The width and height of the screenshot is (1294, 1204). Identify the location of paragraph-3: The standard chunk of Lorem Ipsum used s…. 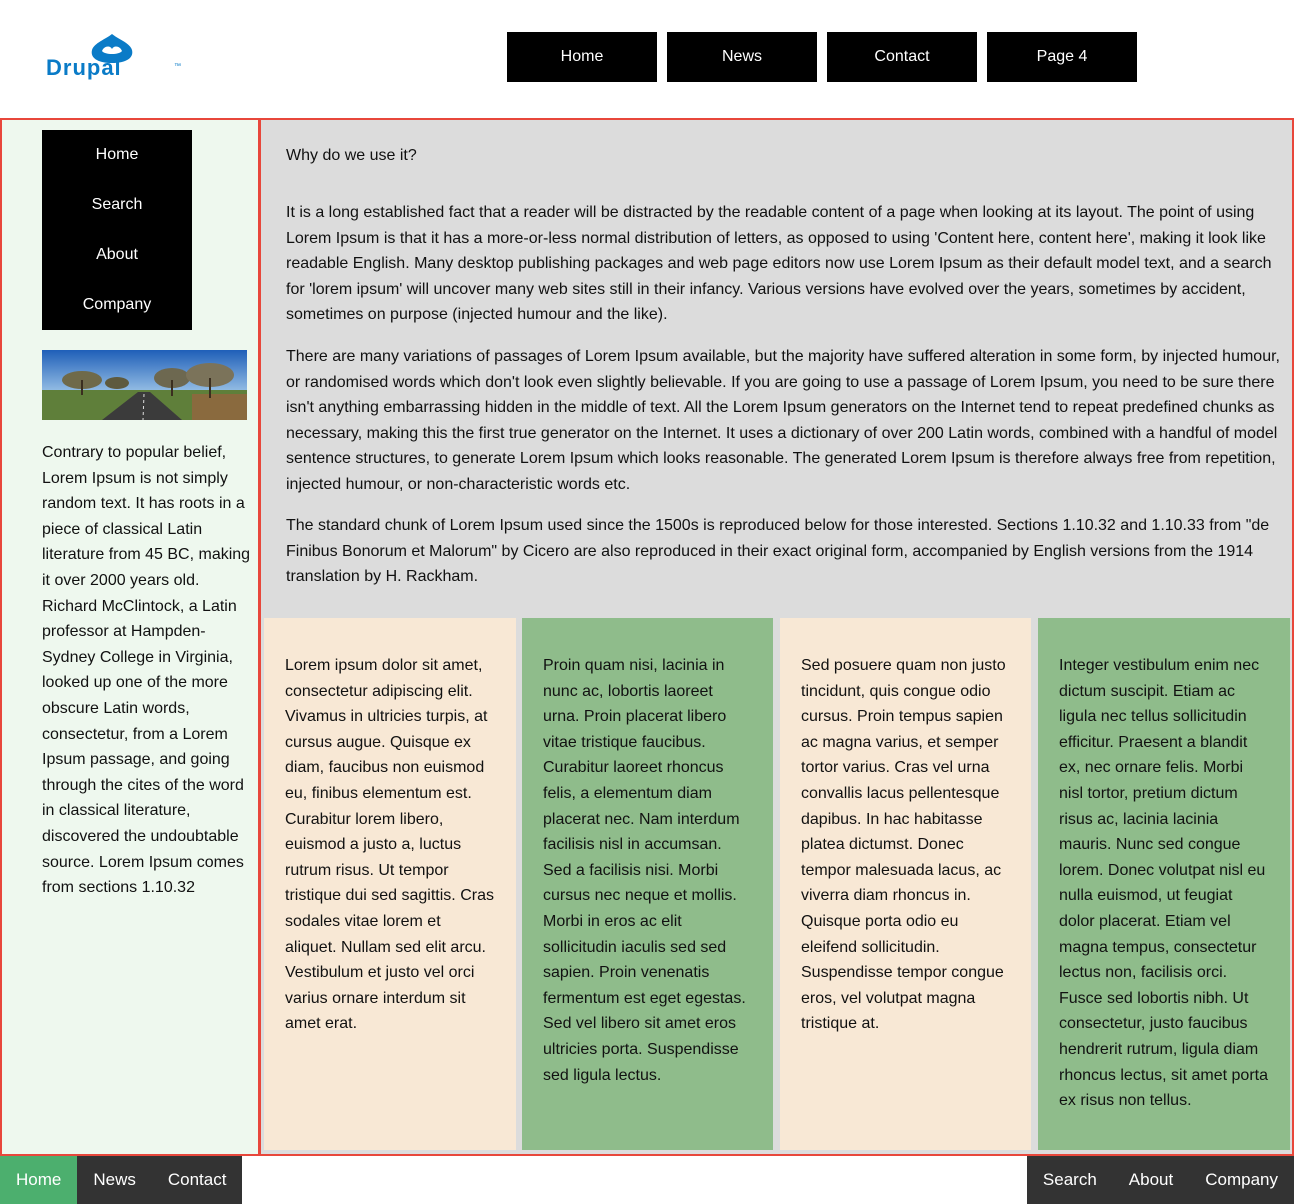
(778, 551).